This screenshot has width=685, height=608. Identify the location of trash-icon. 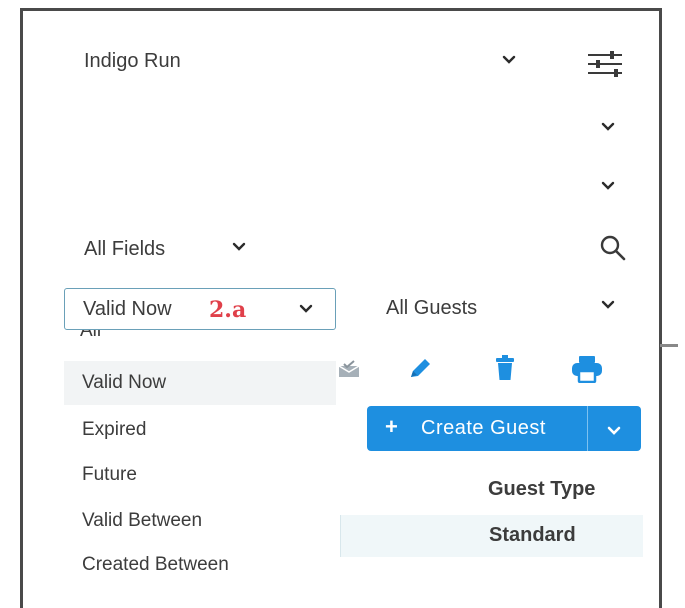
(505, 370).